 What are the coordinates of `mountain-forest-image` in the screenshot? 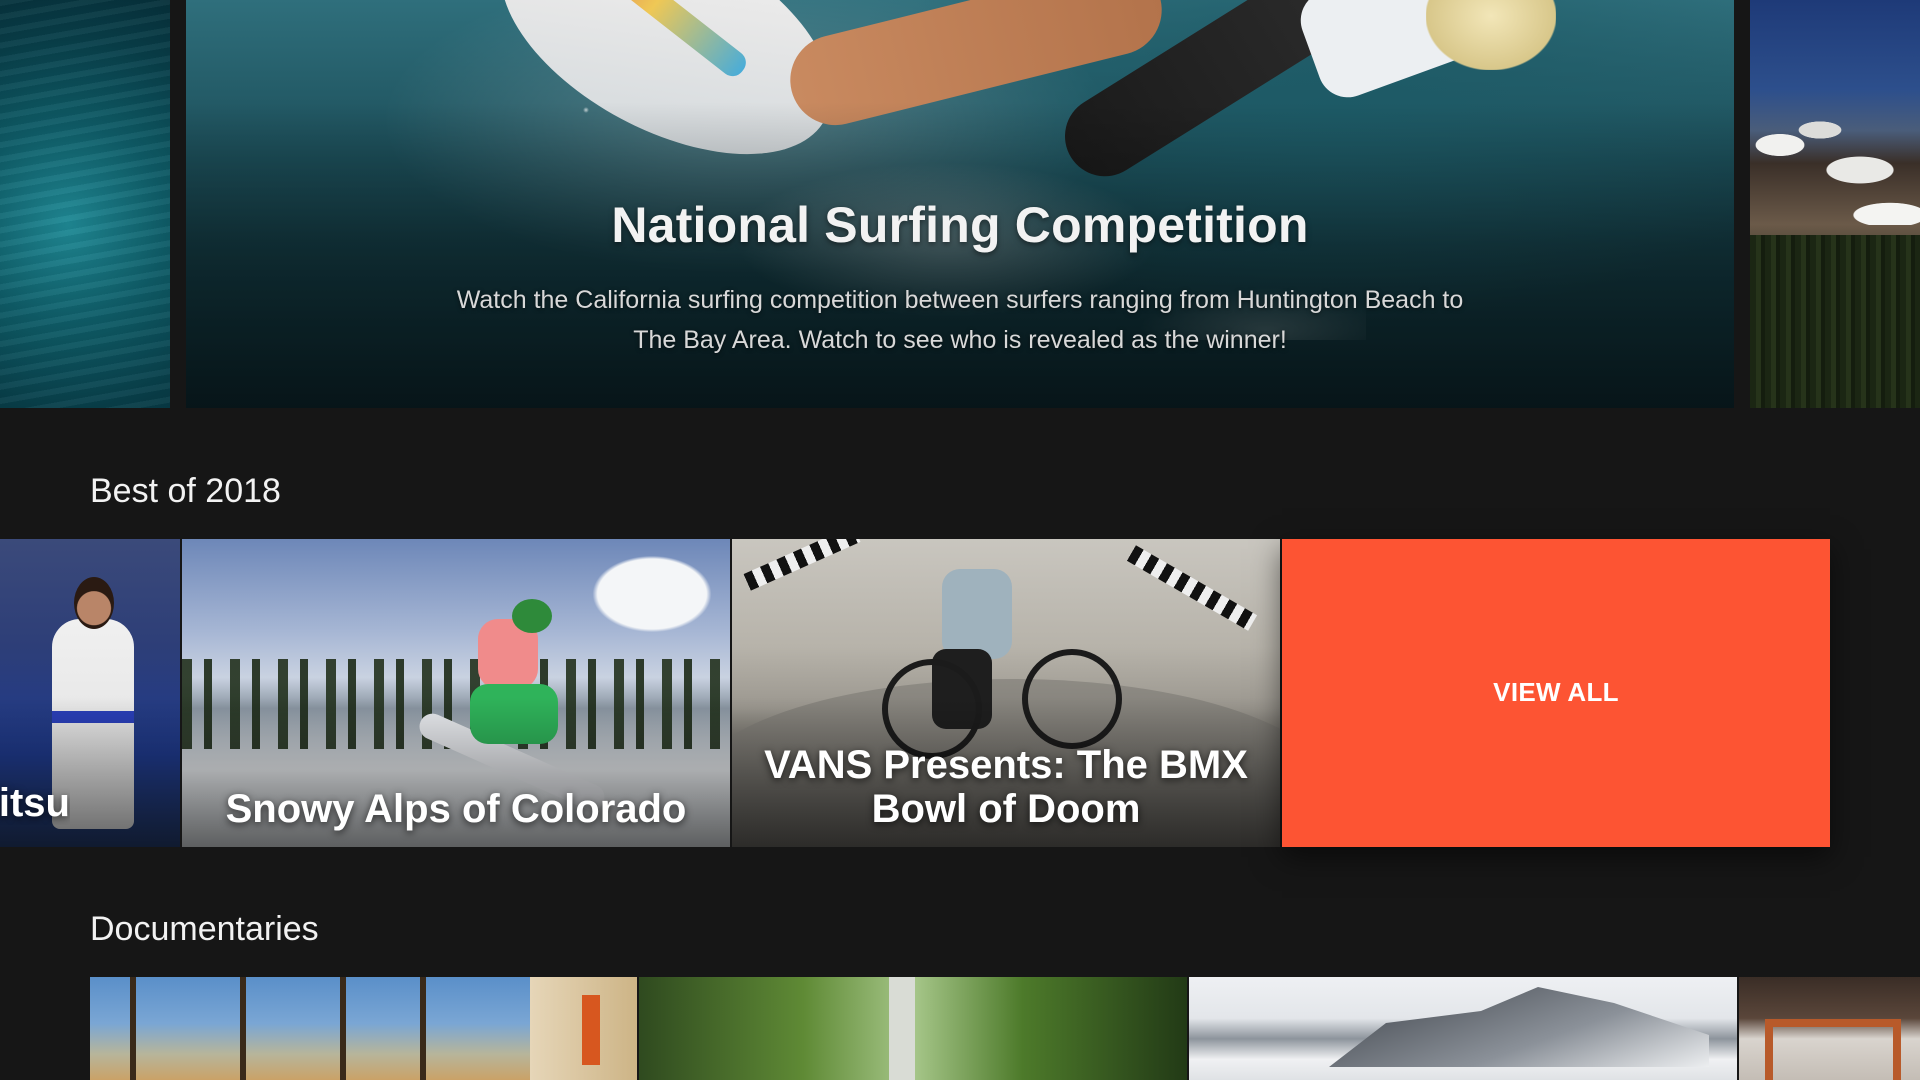 It's located at (1835, 321).